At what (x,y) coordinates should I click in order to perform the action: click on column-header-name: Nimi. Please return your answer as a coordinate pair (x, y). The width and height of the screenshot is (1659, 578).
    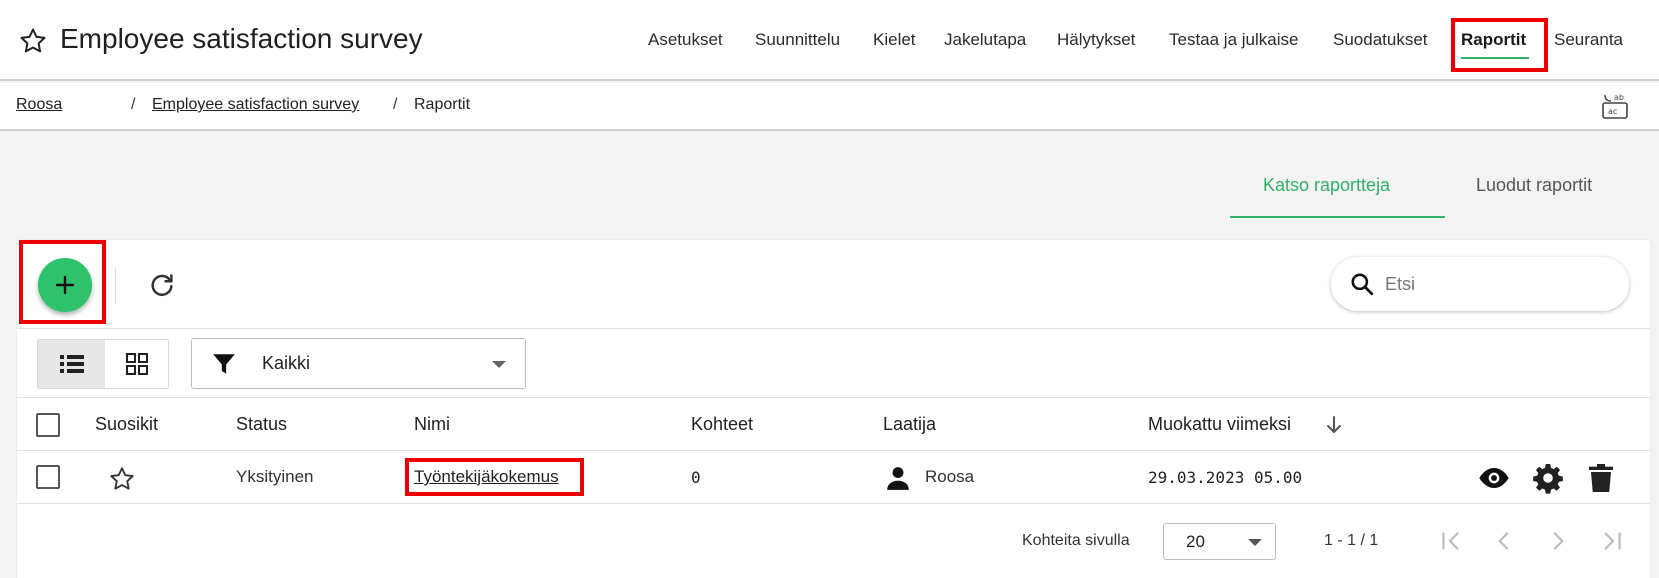
    Looking at the image, I should click on (432, 424).